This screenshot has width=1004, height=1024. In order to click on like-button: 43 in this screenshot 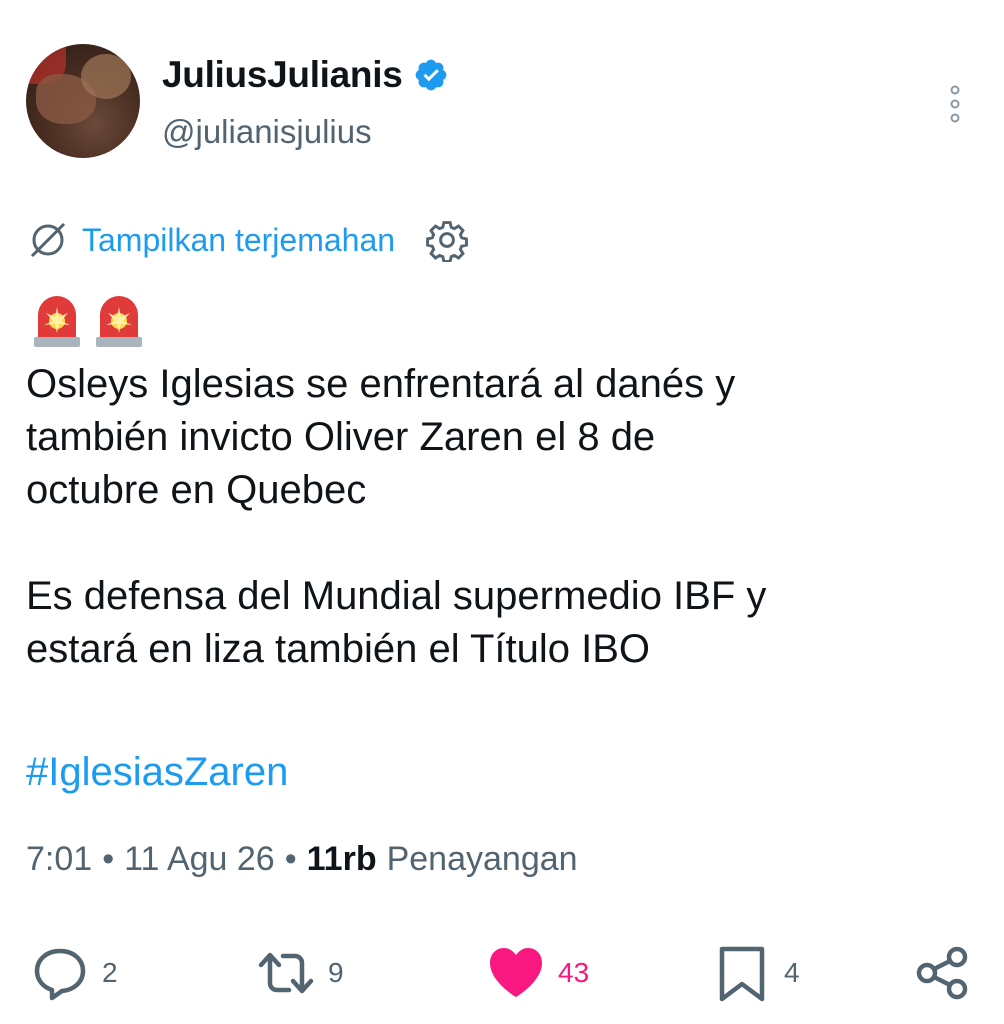, I will do `click(537, 973)`.